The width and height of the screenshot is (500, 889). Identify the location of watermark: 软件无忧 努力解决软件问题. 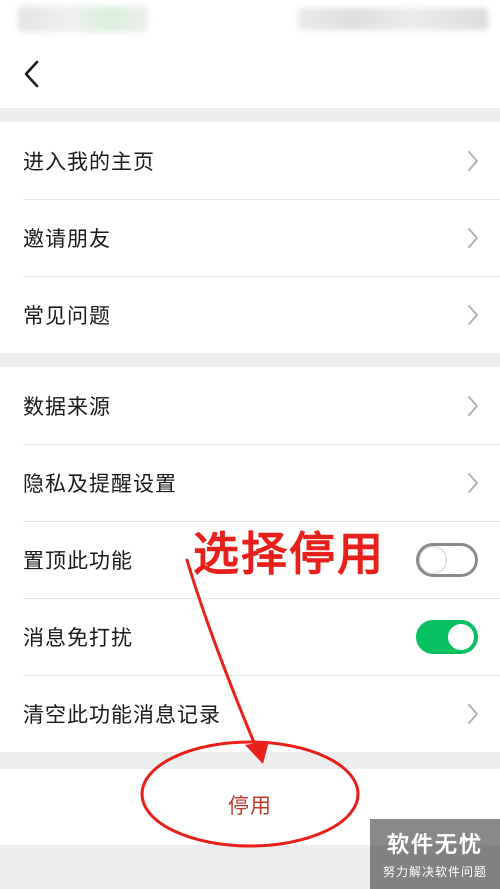
(435, 854).